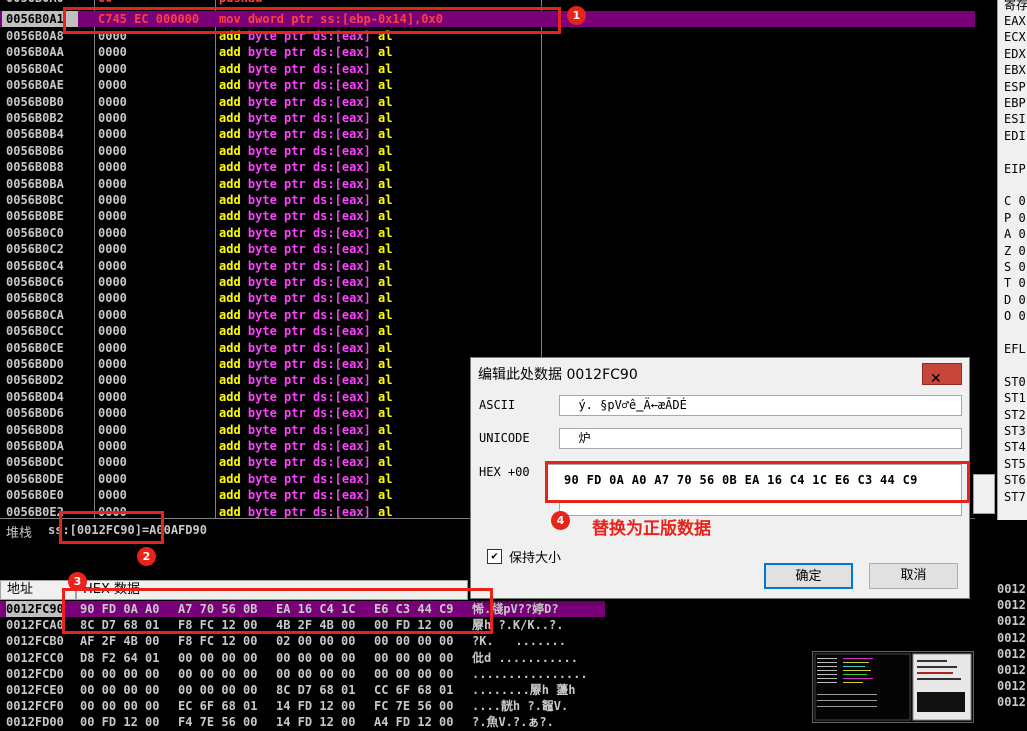  What do you see at coordinates (35, 265) in the screenshot?
I see `disasm-address: 0056B0C4` at bounding box center [35, 265].